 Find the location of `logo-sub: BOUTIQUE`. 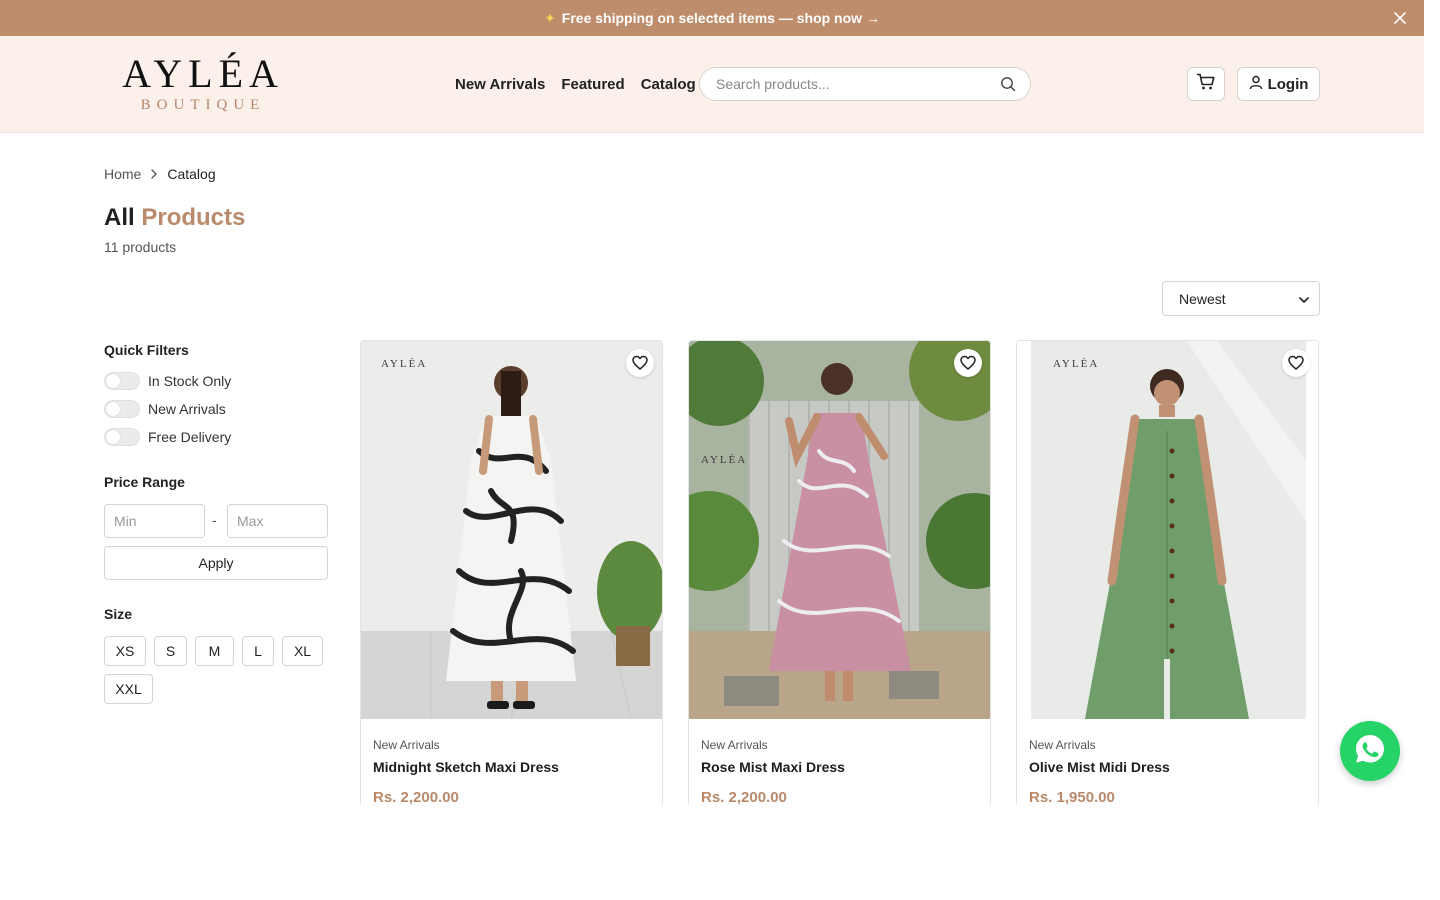

logo-sub: BOUTIQUE is located at coordinates (203, 105).